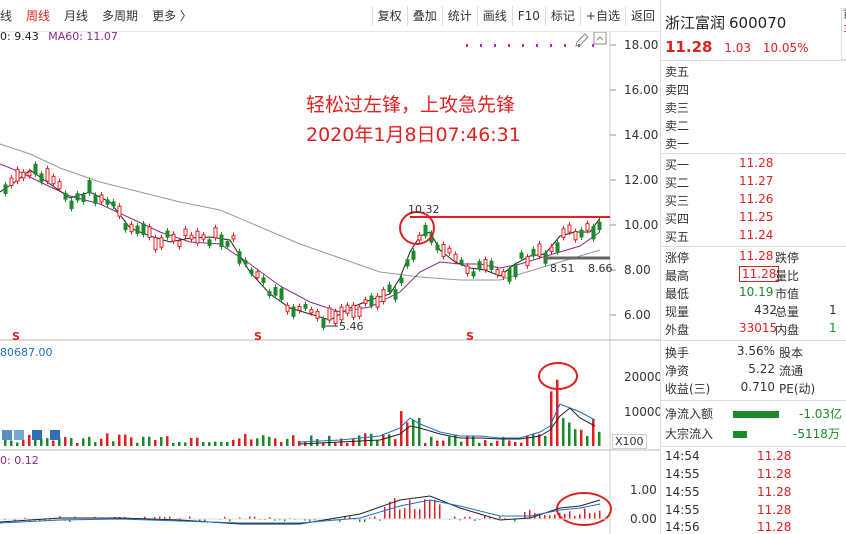  What do you see at coordinates (629, 441) in the screenshot?
I see `x100-badge: X100` at bounding box center [629, 441].